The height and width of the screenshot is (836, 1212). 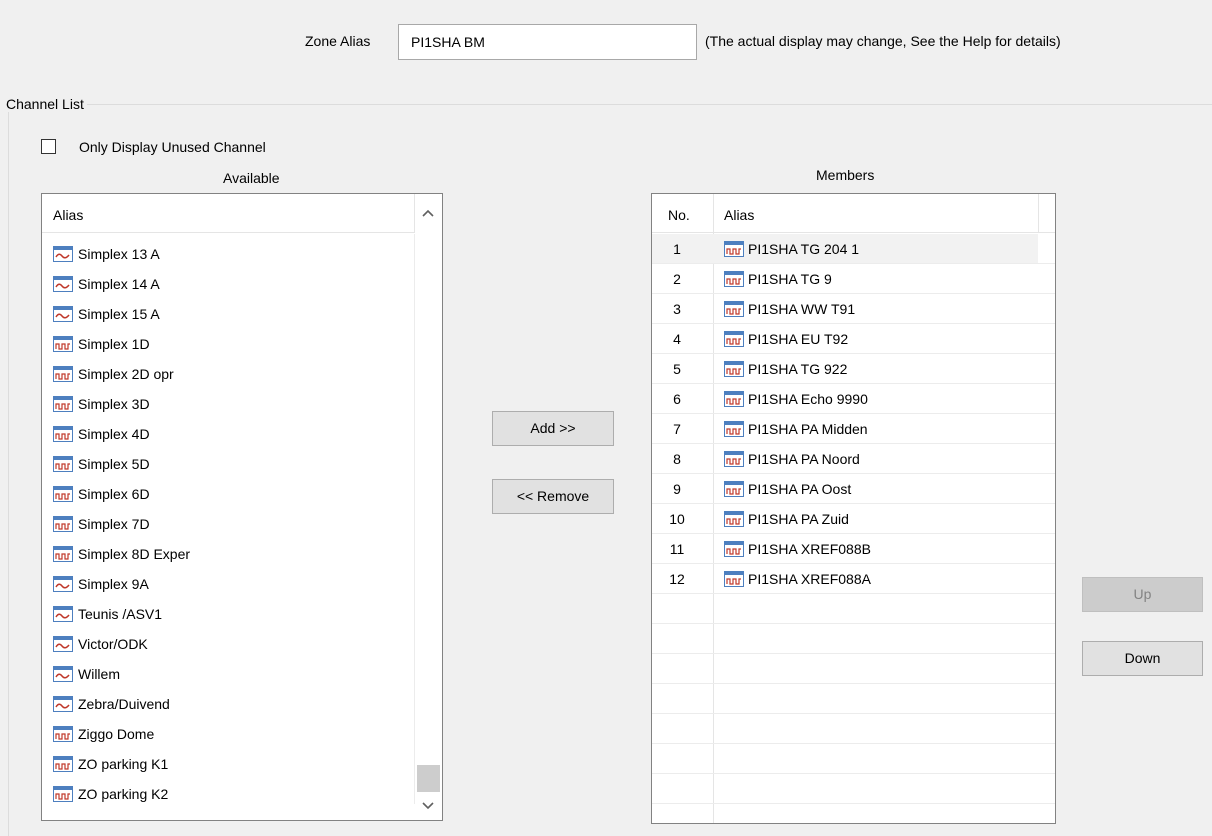 I want to click on list-item: Zebra/Duivend, so click(x=228, y=704).